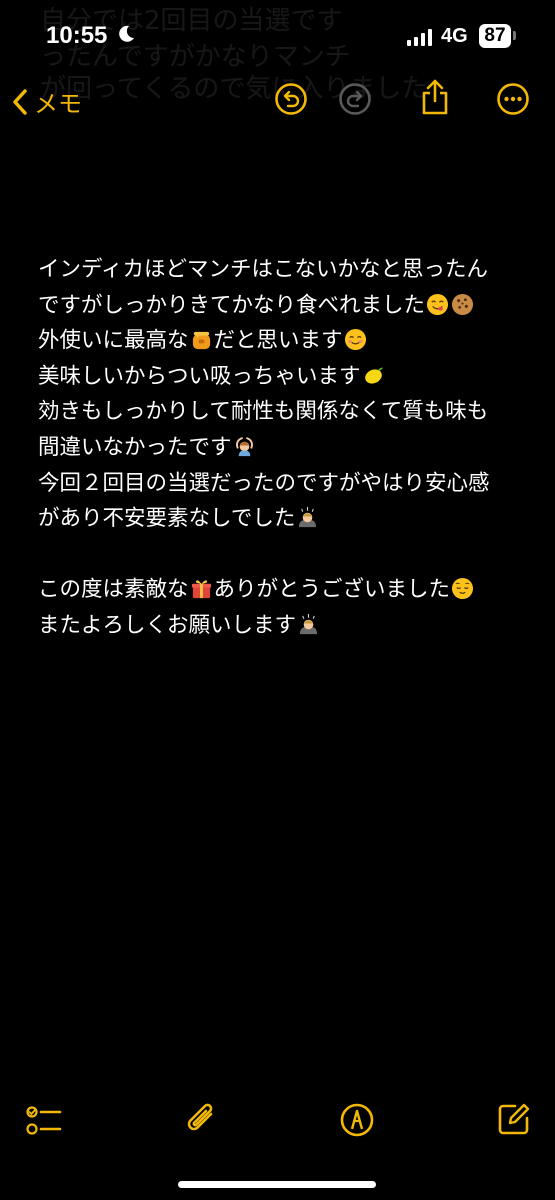 This screenshot has width=555, height=1200. I want to click on note-line: ですがしっかりきてかなり食べれました, so click(283, 306).